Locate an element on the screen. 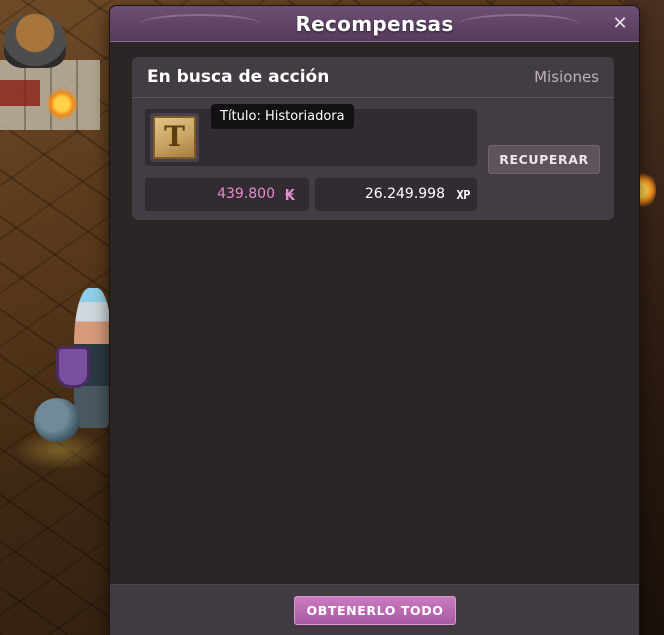 The width and height of the screenshot is (664, 635). window-footer: OBTENERLO TODO is located at coordinates (374, 609).